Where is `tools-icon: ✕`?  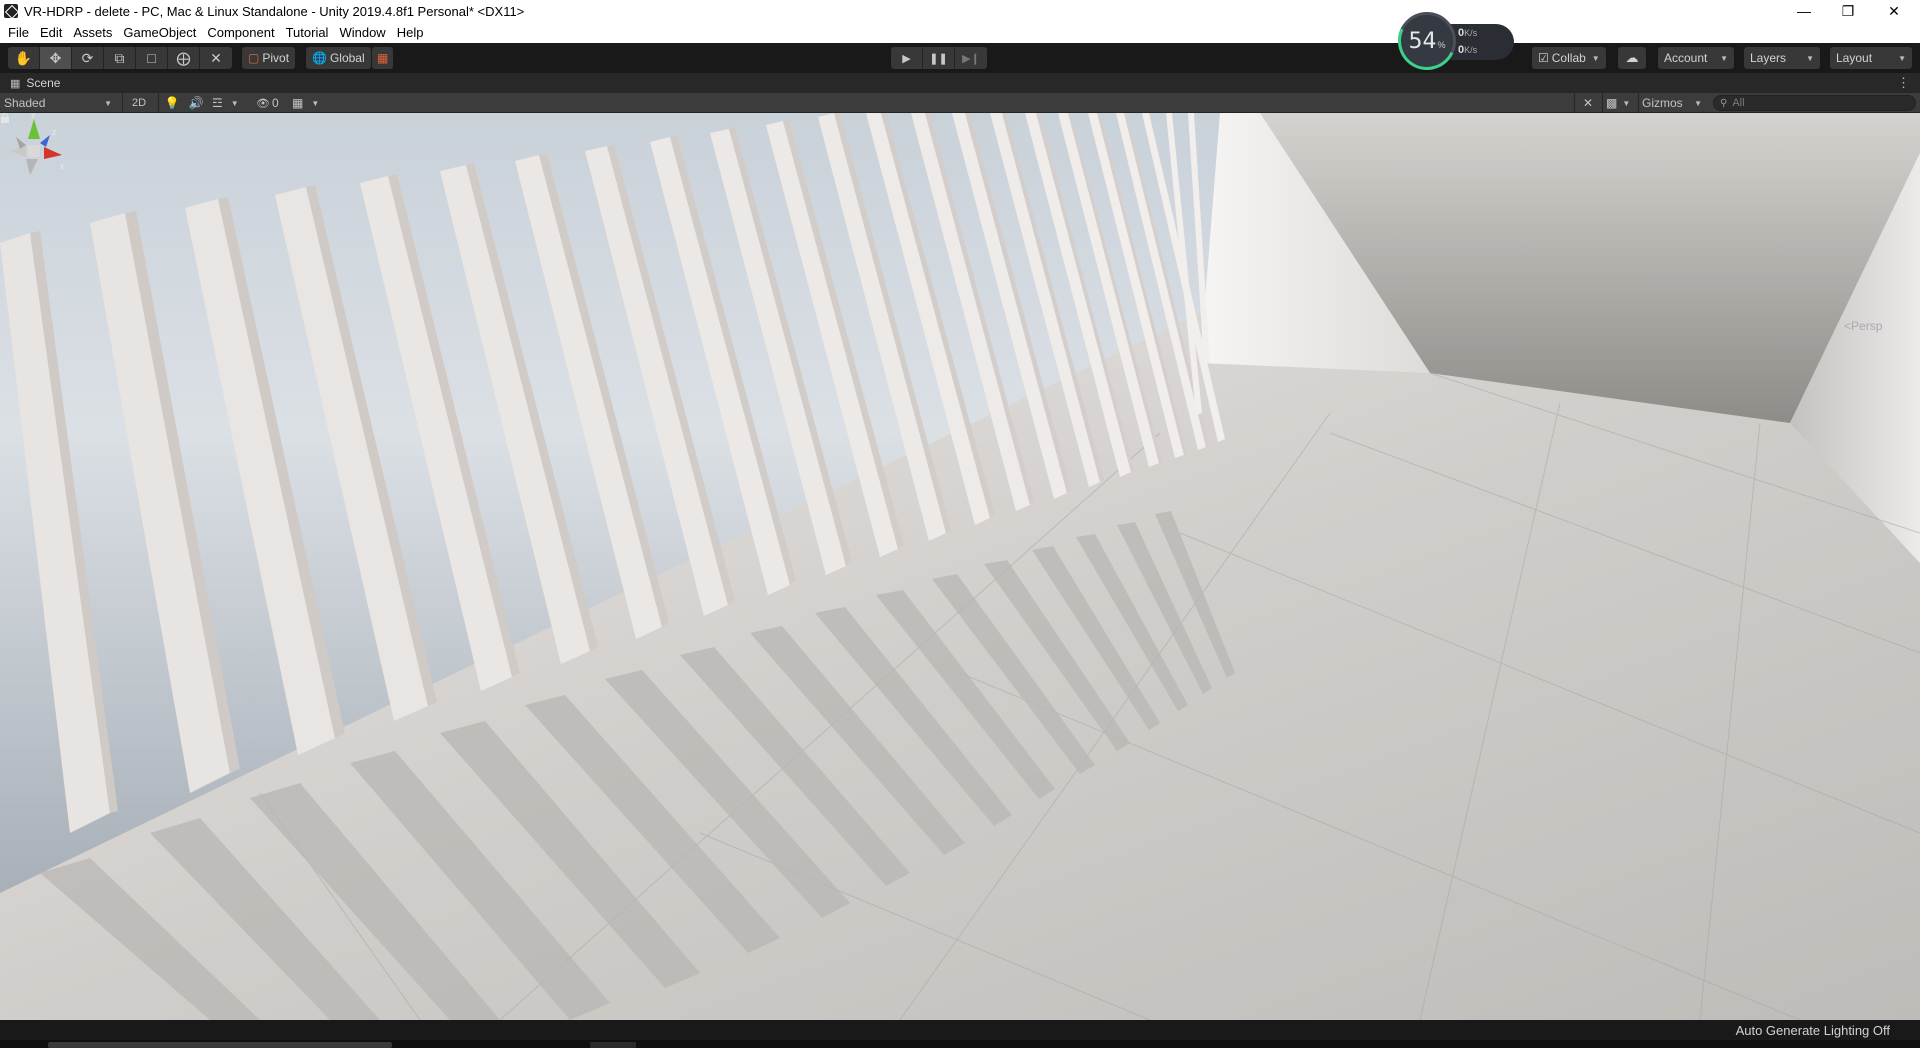
tools-icon: ✕ is located at coordinates (1588, 103).